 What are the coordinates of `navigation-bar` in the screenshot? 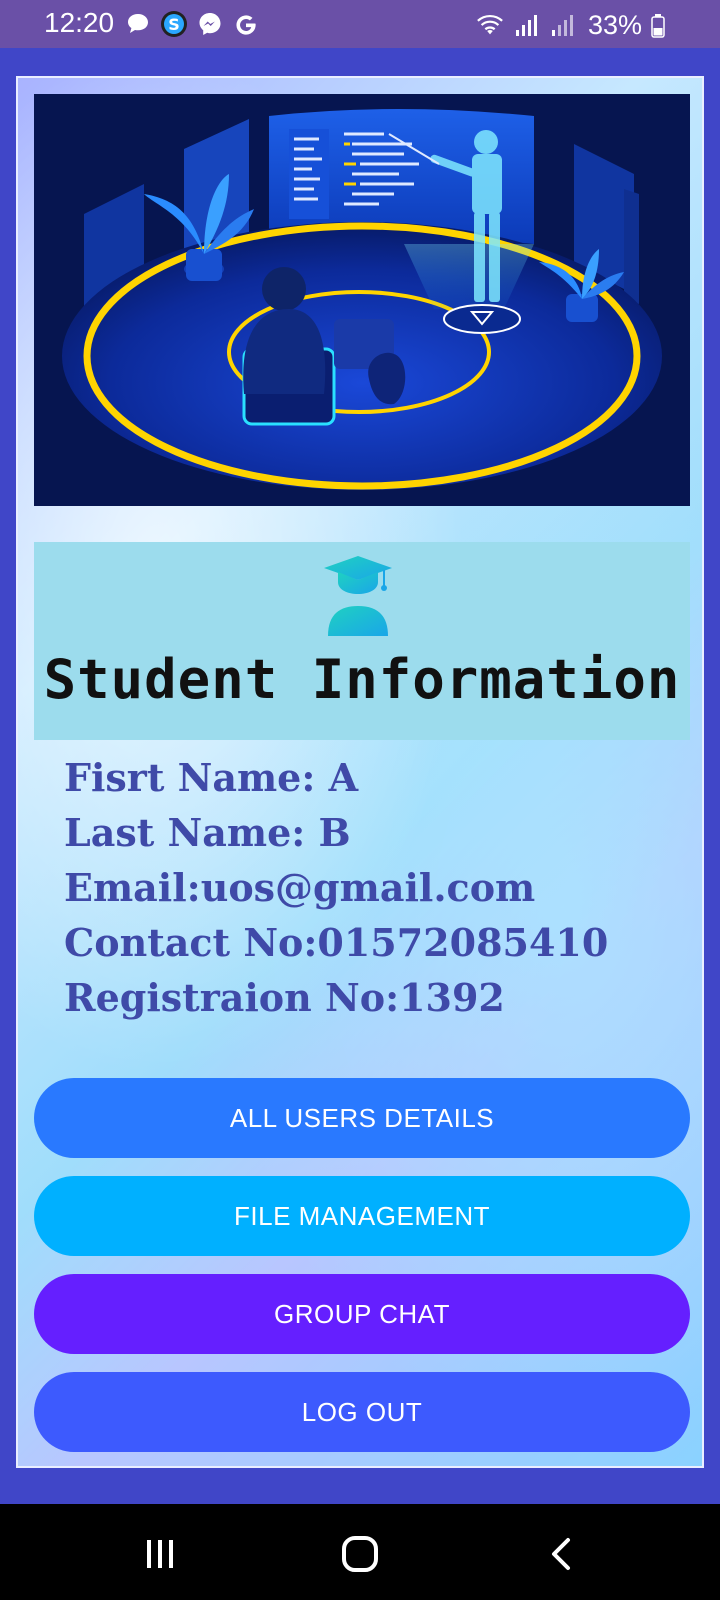 It's located at (360, 1552).